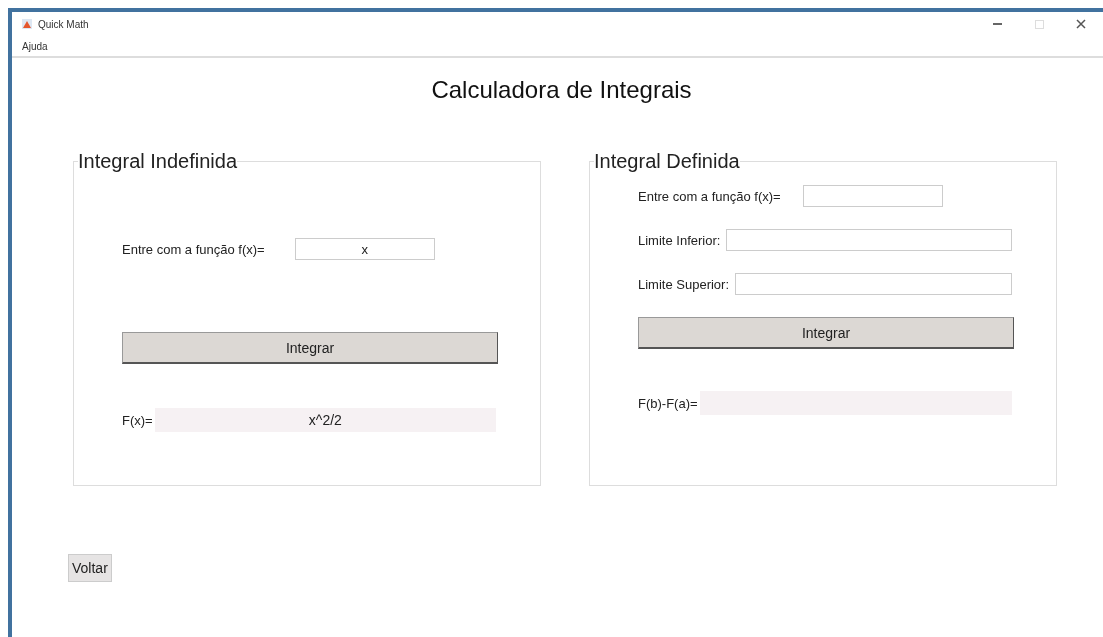 This screenshot has width=1103, height=637. What do you see at coordinates (997, 24) in the screenshot?
I see `minimize-icon` at bounding box center [997, 24].